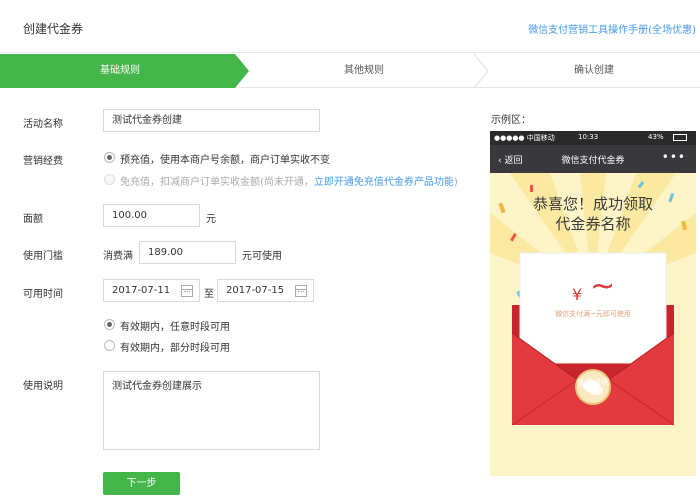 The width and height of the screenshot is (700, 497). Describe the element at coordinates (175, 348) in the screenshot. I see `period-partial-time-text: 有效期内，部分时段可用` at that location.